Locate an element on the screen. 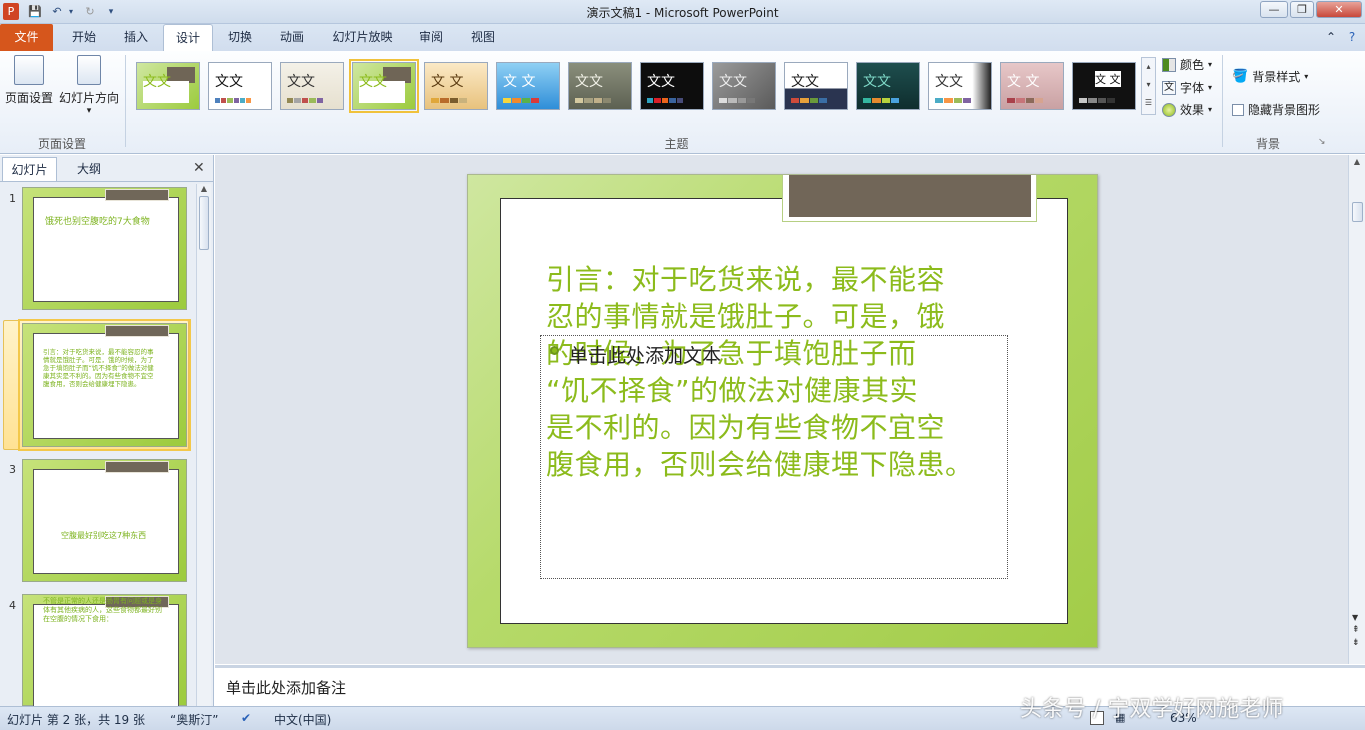  fonts-icon: 文 is located at coordinates (1169, 87).